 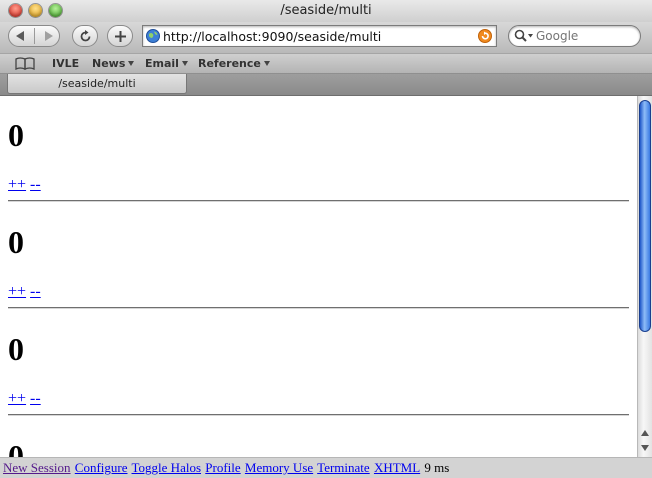 I want to click on back-button, so click(x=21, y=36).